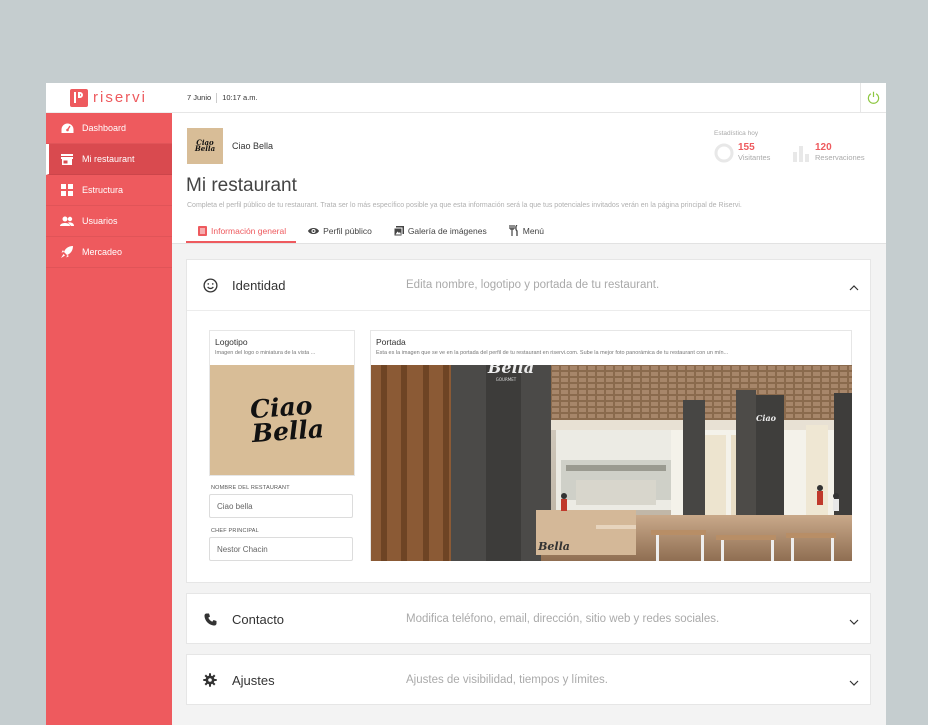 This screenshot has height=725, width=928. What do you see at coordinates (67, 190) in the screenshot?
I see `grid-icon` at bounding box center [67, 190].